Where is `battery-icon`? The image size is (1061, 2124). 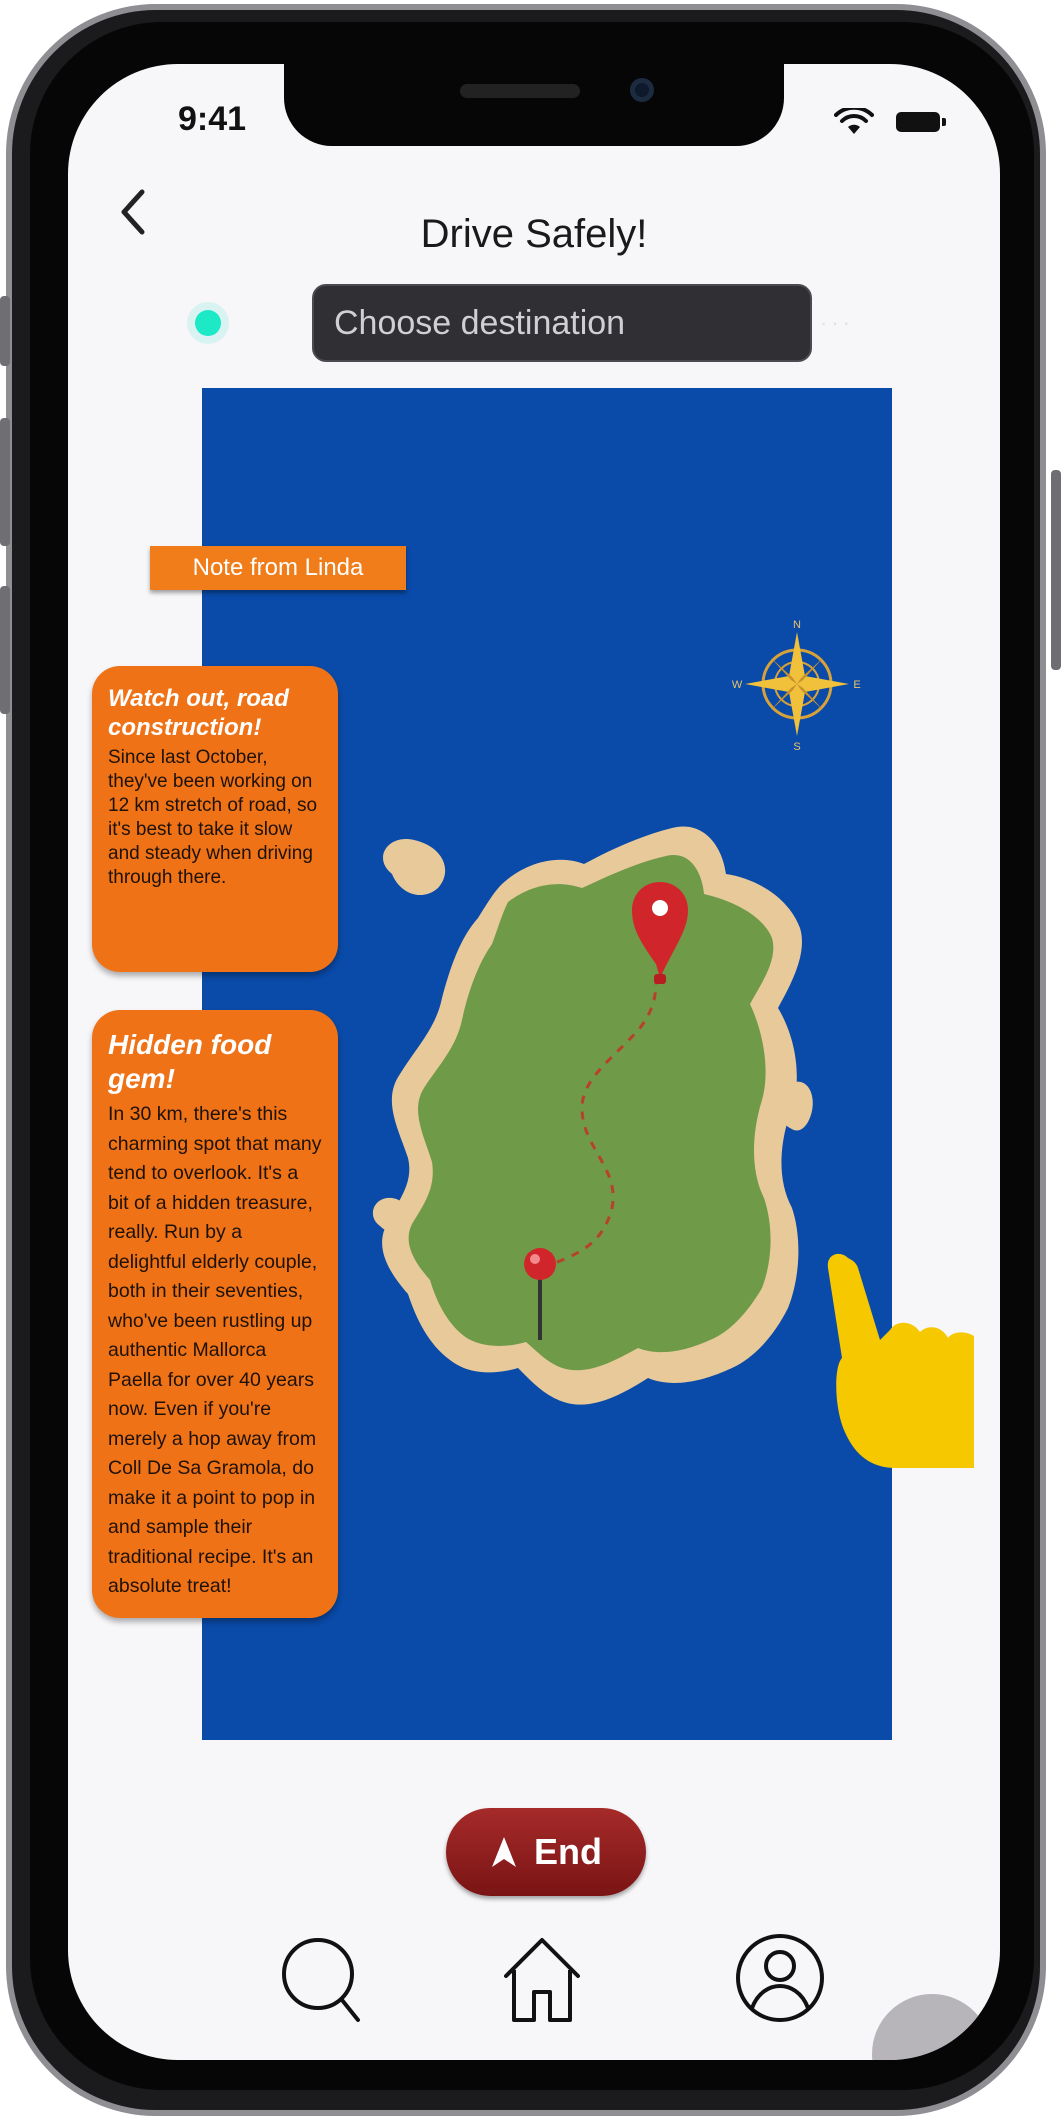
battery-icon is located at coordinates (921, 122).